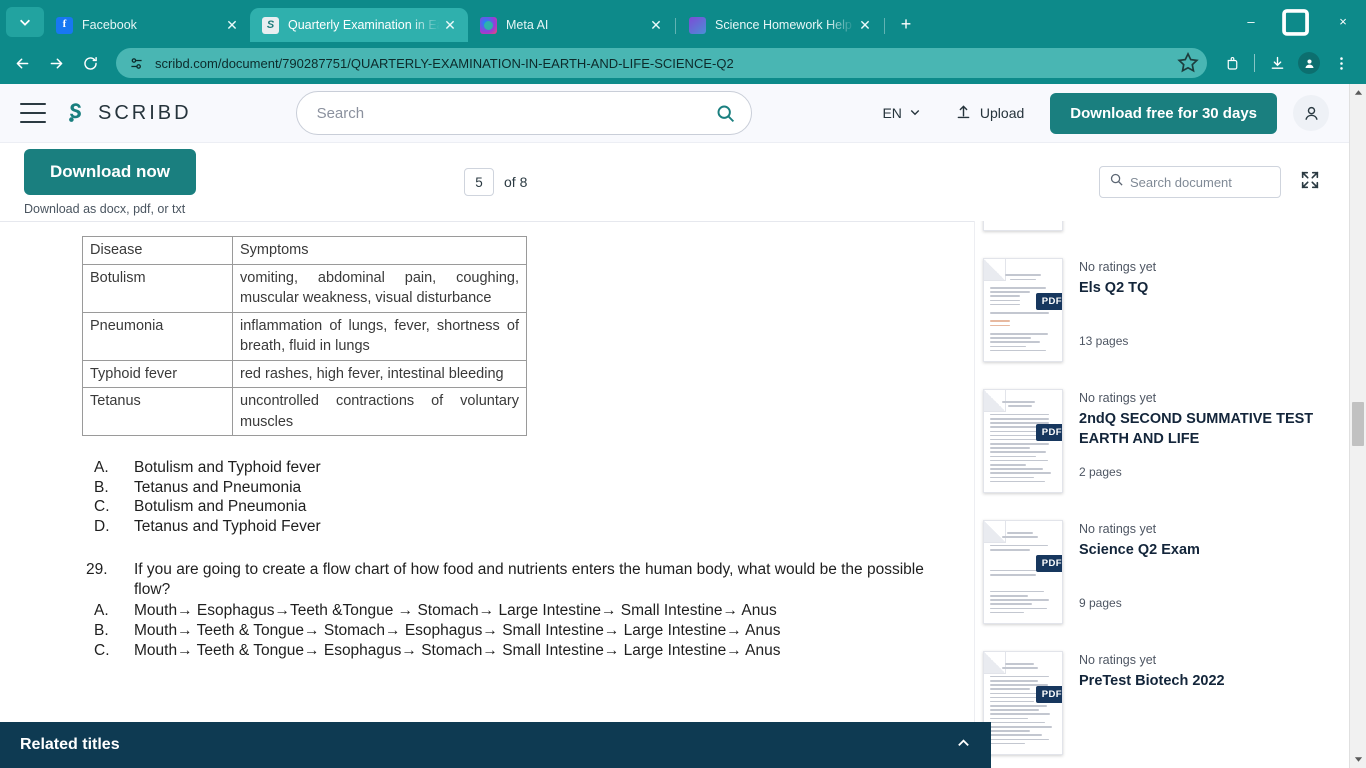 Image resolution: width=1366 pixels, height=768 pixels. Describe the element at coordinates (571, 25) in the screenshot. I see `tab-meta-ai: Meta AI ✕` at that location.